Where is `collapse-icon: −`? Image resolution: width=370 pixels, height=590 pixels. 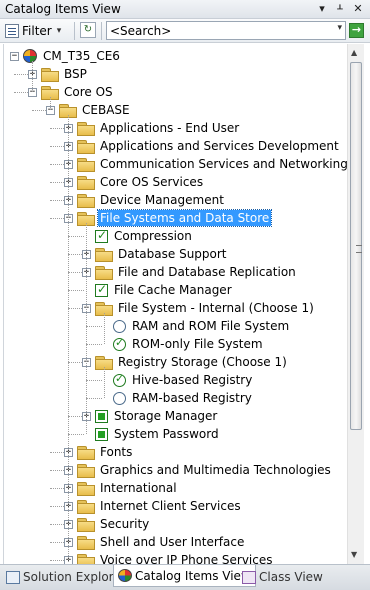 collapse-icon: − is located at coordinates (14, 56).